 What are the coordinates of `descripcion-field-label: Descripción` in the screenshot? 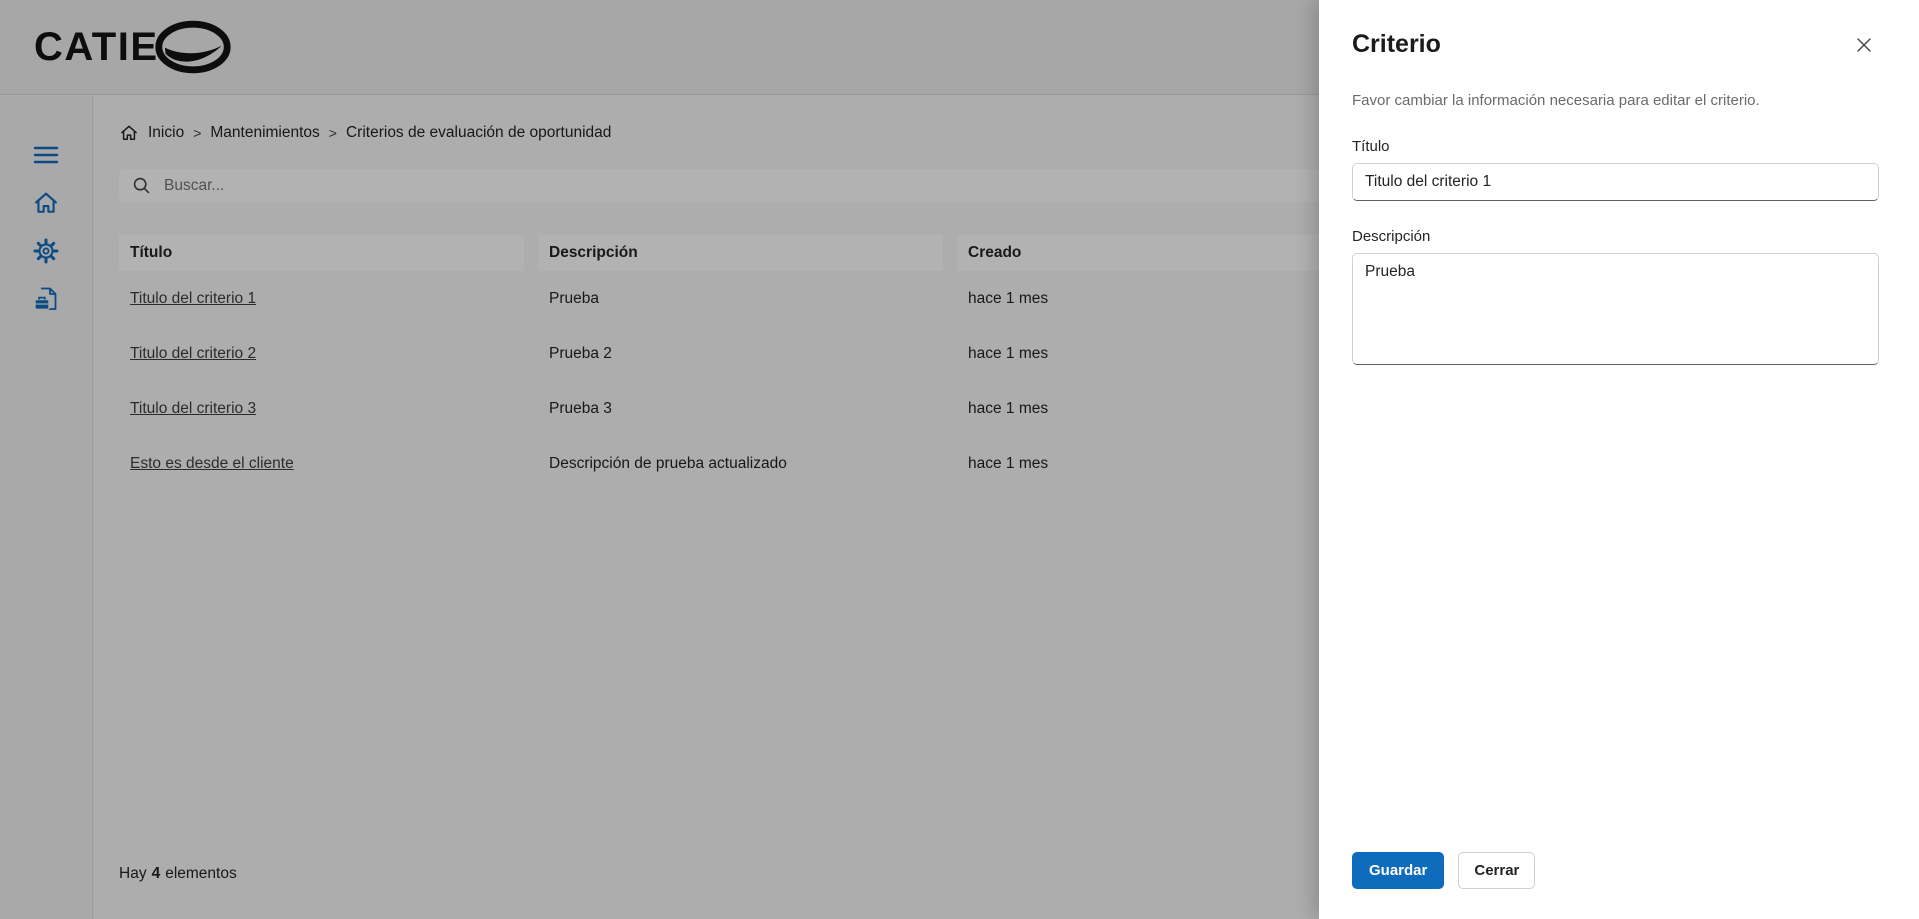 It's located at (1391, 236).